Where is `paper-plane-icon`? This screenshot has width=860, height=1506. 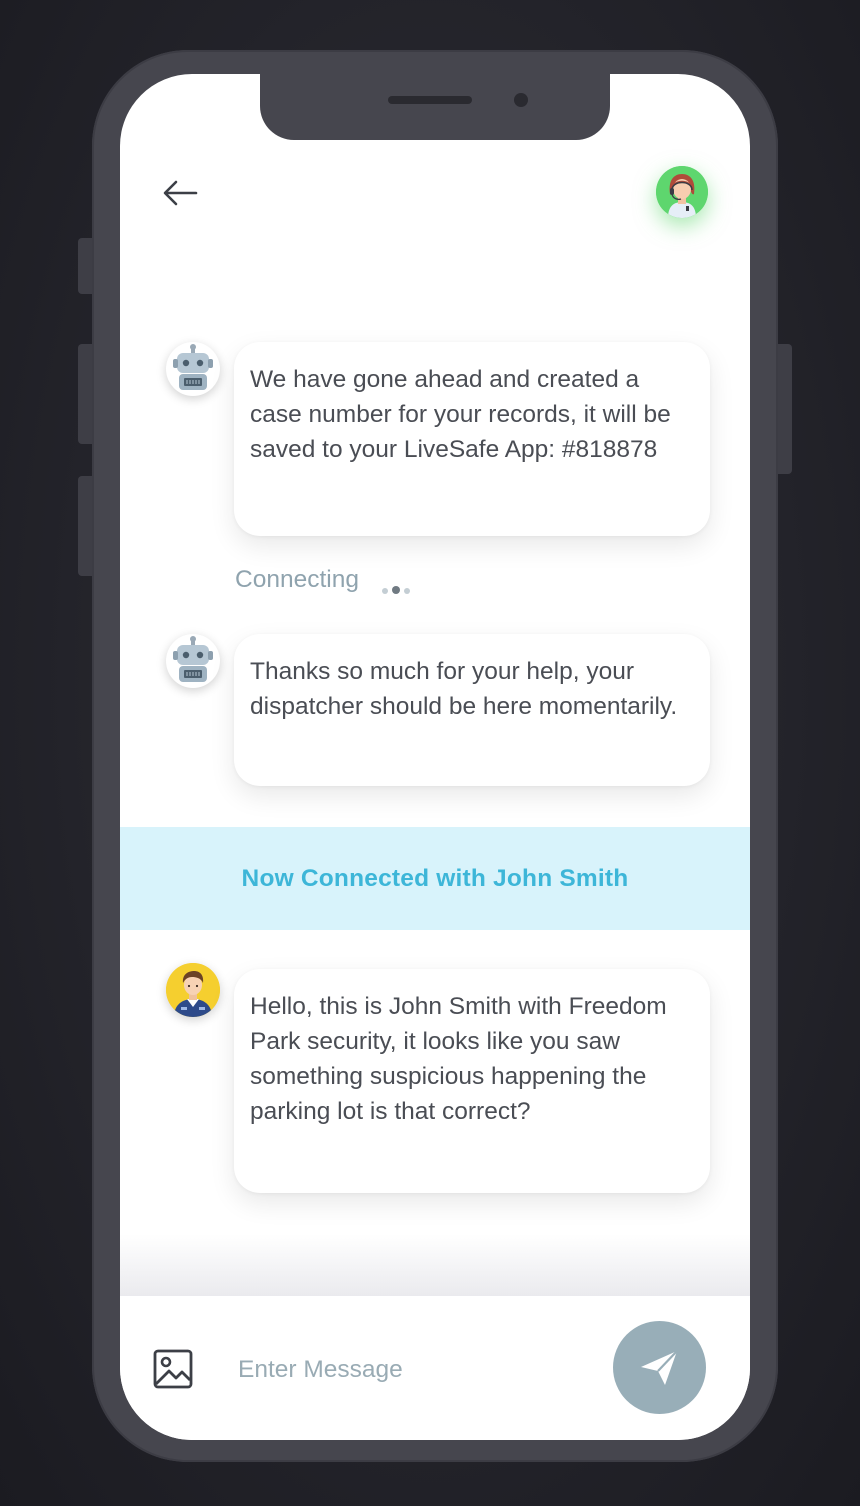
paper-plane-icon is located at coordinates (659, 1367).